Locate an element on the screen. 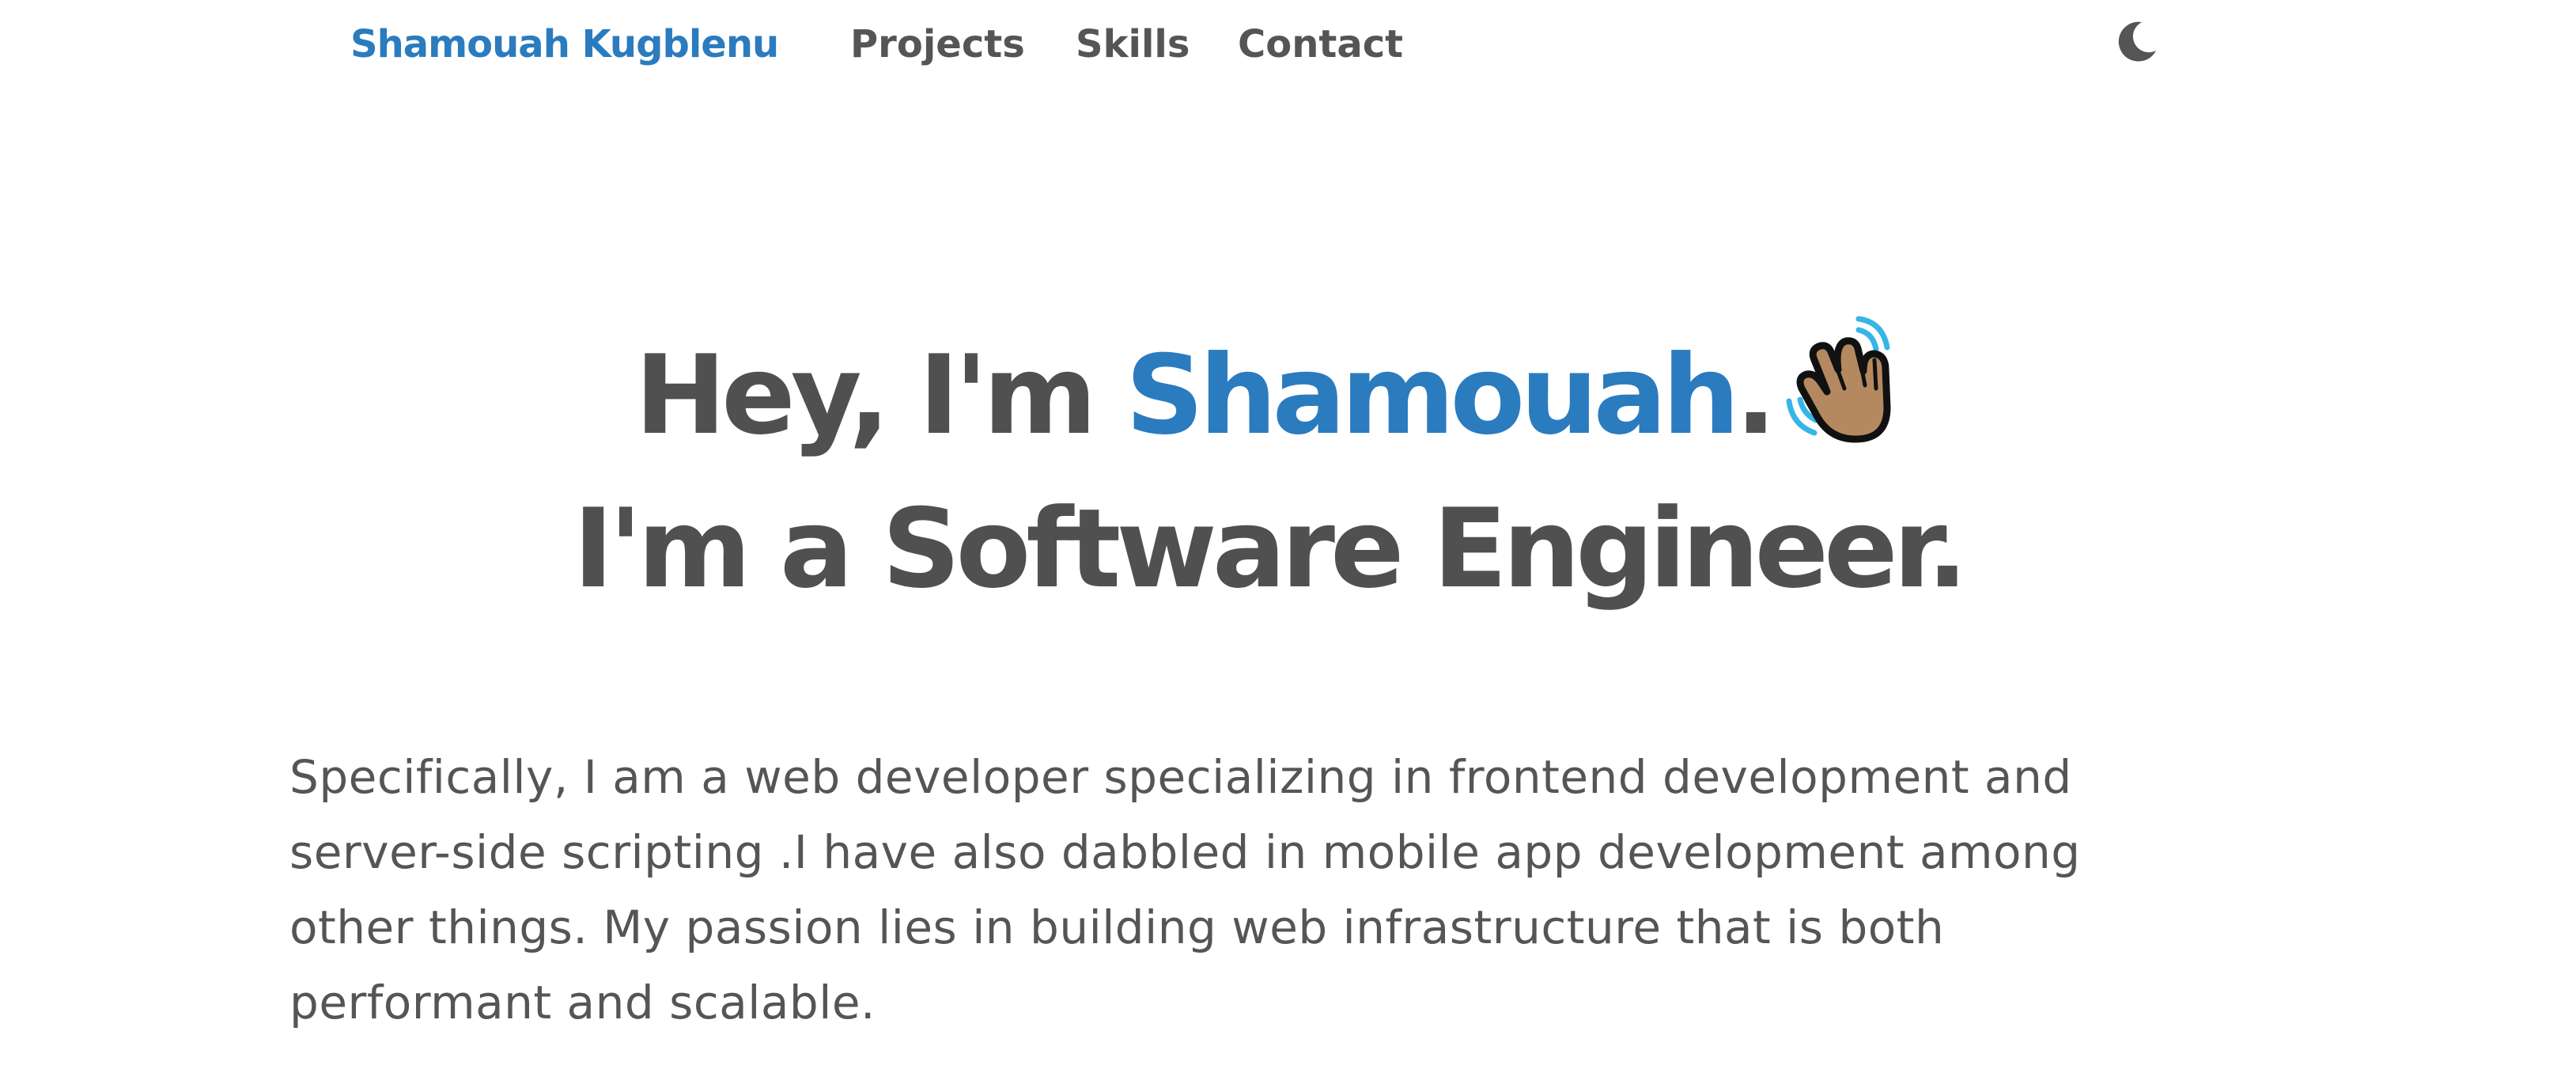 This screenshot has width=2576, height=1069. hero-subtitle: I'm a Software Engineer. is located at coordinates (1271, 548).